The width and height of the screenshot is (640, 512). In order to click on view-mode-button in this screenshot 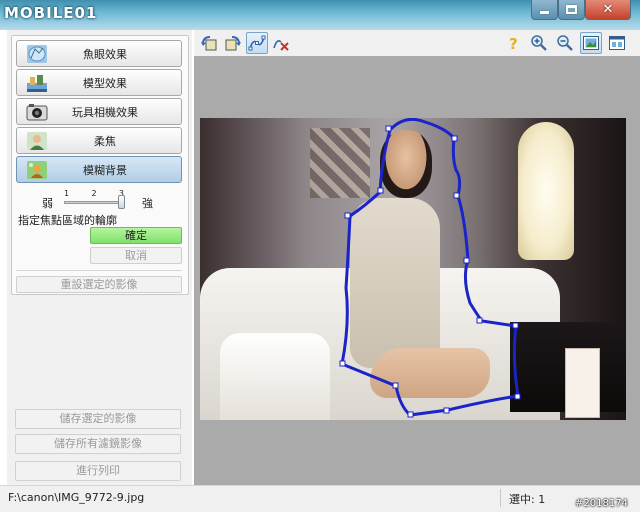, I will do `click(617, 43)`.